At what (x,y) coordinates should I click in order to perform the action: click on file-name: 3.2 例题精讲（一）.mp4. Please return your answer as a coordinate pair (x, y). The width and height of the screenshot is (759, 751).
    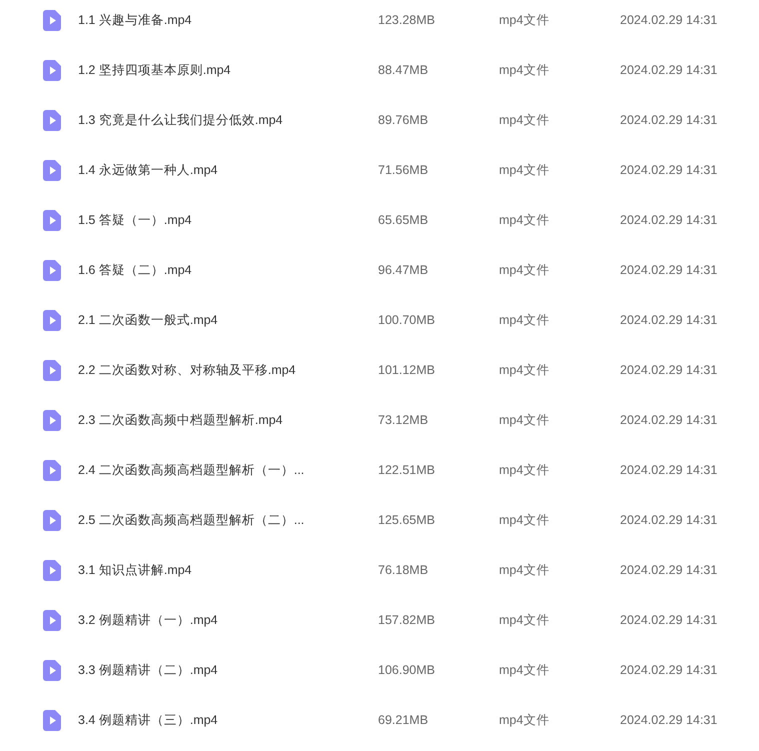
    Looking at the image, I should click on (223, 620).